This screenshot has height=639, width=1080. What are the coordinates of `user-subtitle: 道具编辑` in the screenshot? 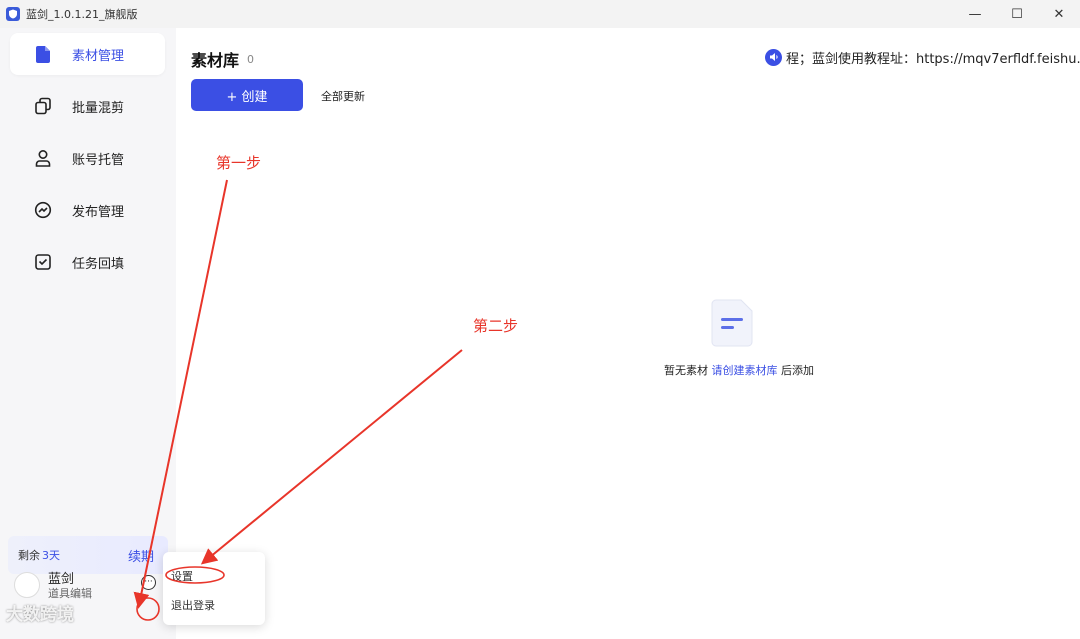 It's located at (70, 593).